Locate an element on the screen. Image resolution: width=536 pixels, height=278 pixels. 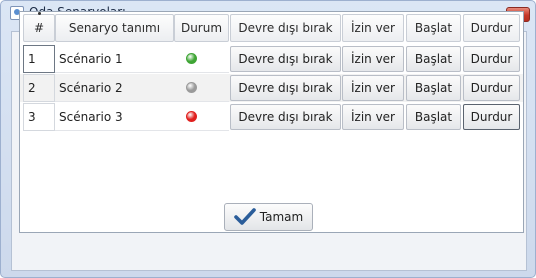
scenario-name: Scénario 3 is located at coordinates (114, 117).